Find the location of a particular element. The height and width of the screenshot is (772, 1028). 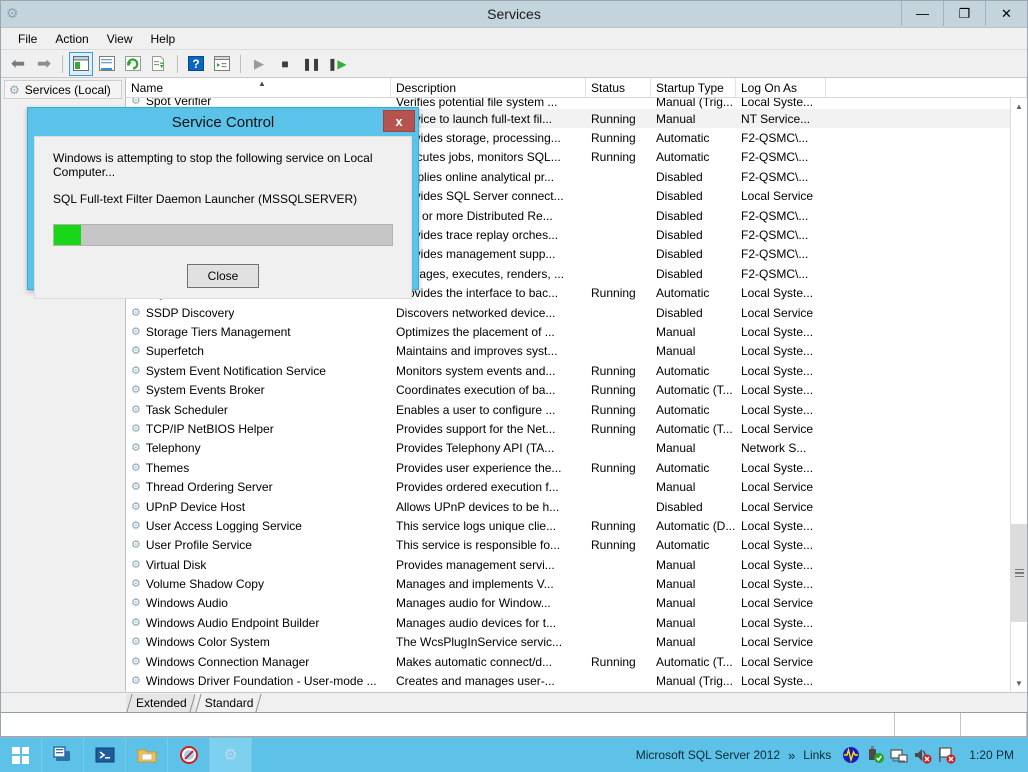

cell-name: ⚙ Themes is located at coordinates (258, 468).